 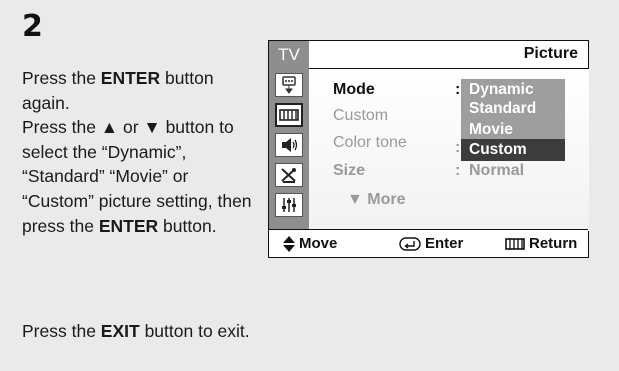 What do you see at coordinates (194, 331) in the screenshot?
I see `exit-note-post: button to exit.` at bounding box center [194, 331].